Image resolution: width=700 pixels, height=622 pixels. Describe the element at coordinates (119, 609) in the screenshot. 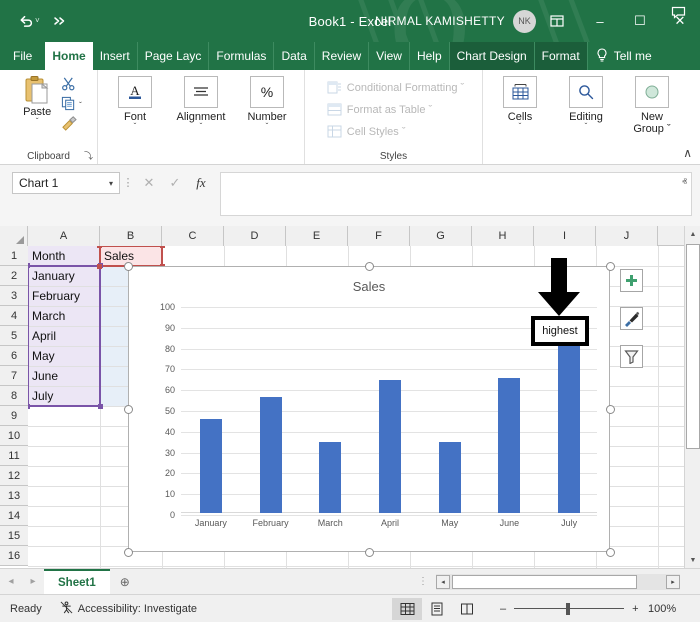

I see `accessibility-status: Accessibility: Investigate` at that location.